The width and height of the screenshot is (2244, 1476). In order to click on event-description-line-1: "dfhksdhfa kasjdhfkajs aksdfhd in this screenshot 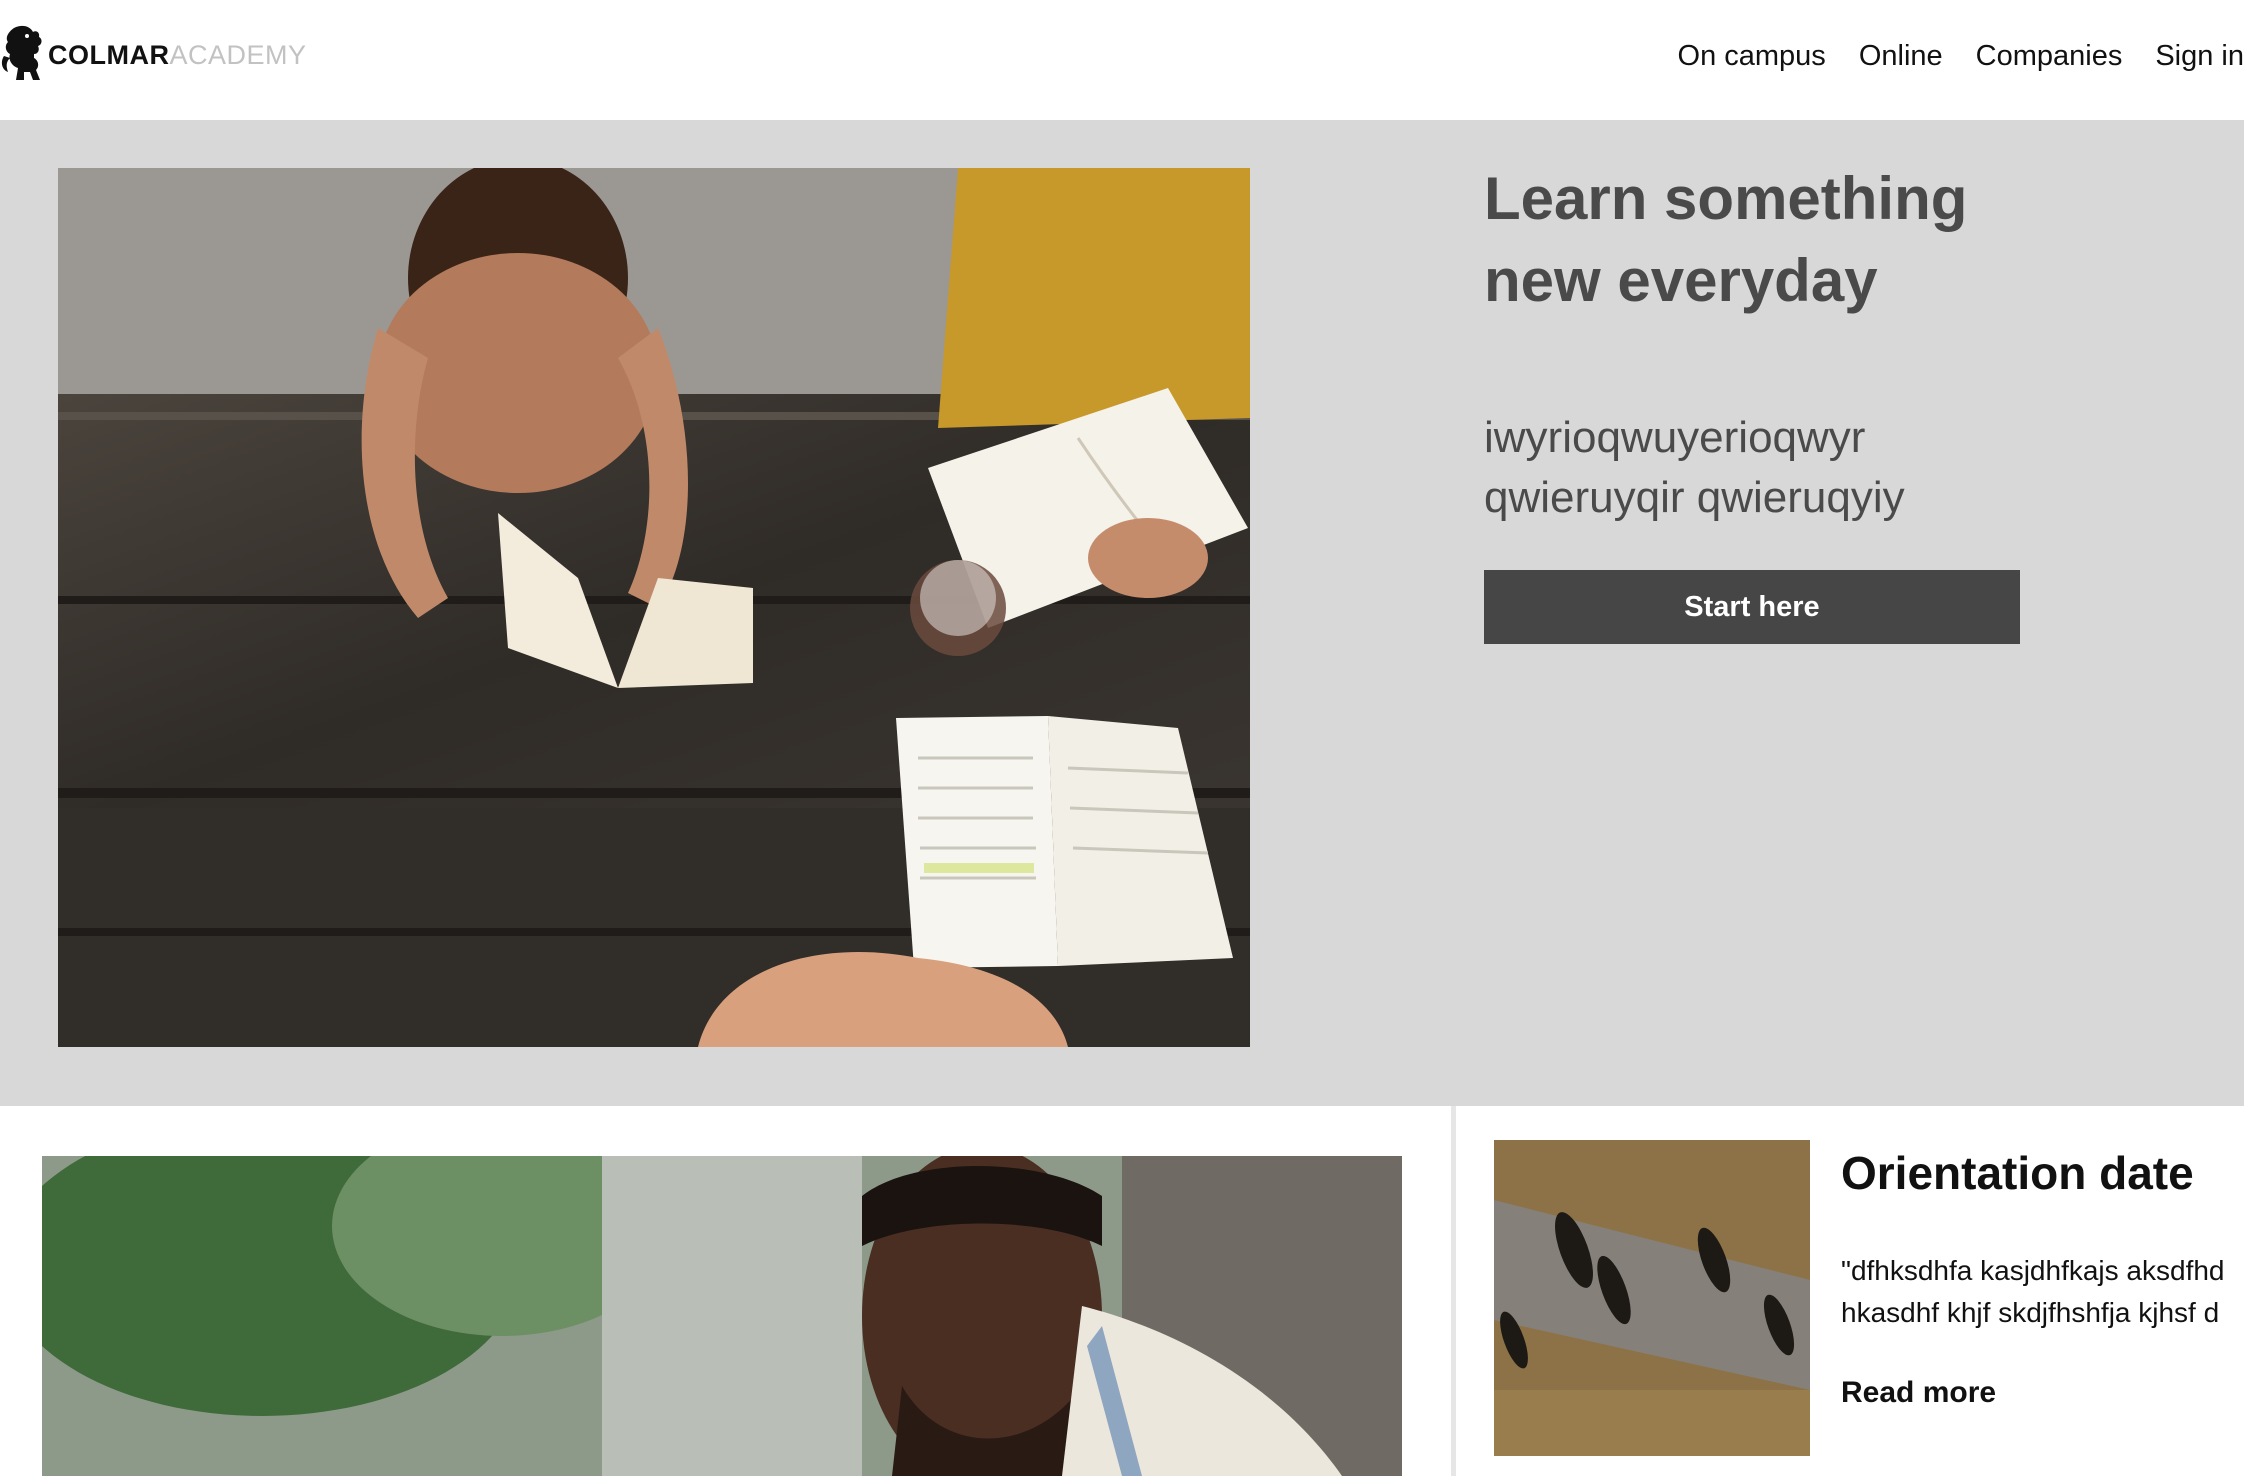, I will do `click(2033, 1270)`.